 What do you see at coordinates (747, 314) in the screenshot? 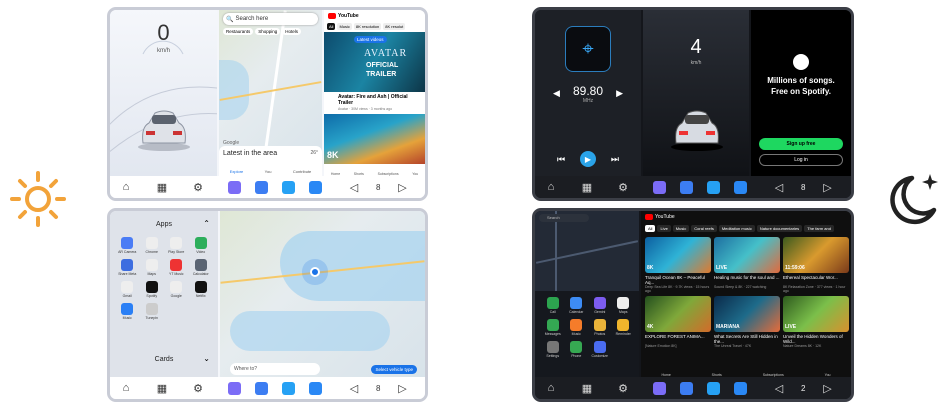
I see `video-thumbnail: MARIANA` at bounding box center [747, 314].